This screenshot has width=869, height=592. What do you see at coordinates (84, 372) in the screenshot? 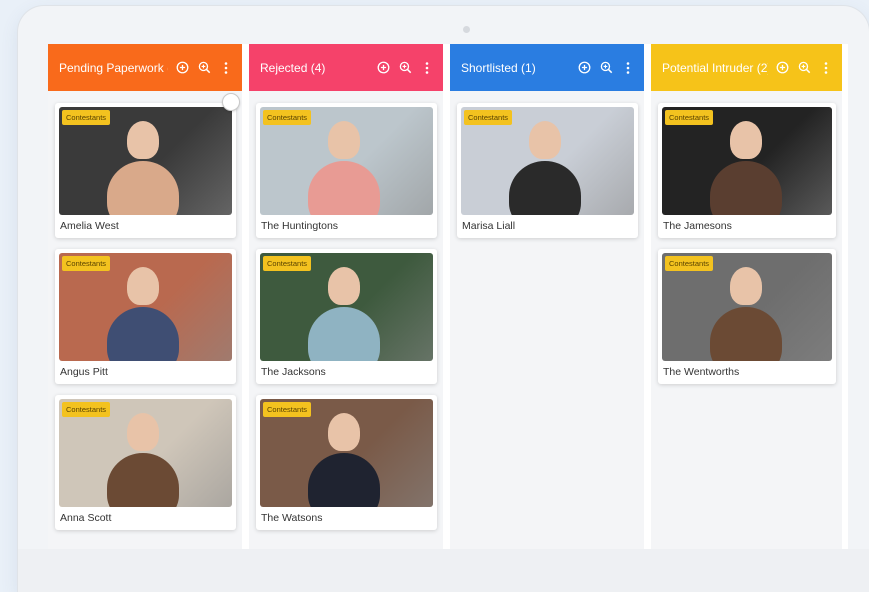
I see `contestant-name: Angus Pitt` at bounding box center [84, 372].